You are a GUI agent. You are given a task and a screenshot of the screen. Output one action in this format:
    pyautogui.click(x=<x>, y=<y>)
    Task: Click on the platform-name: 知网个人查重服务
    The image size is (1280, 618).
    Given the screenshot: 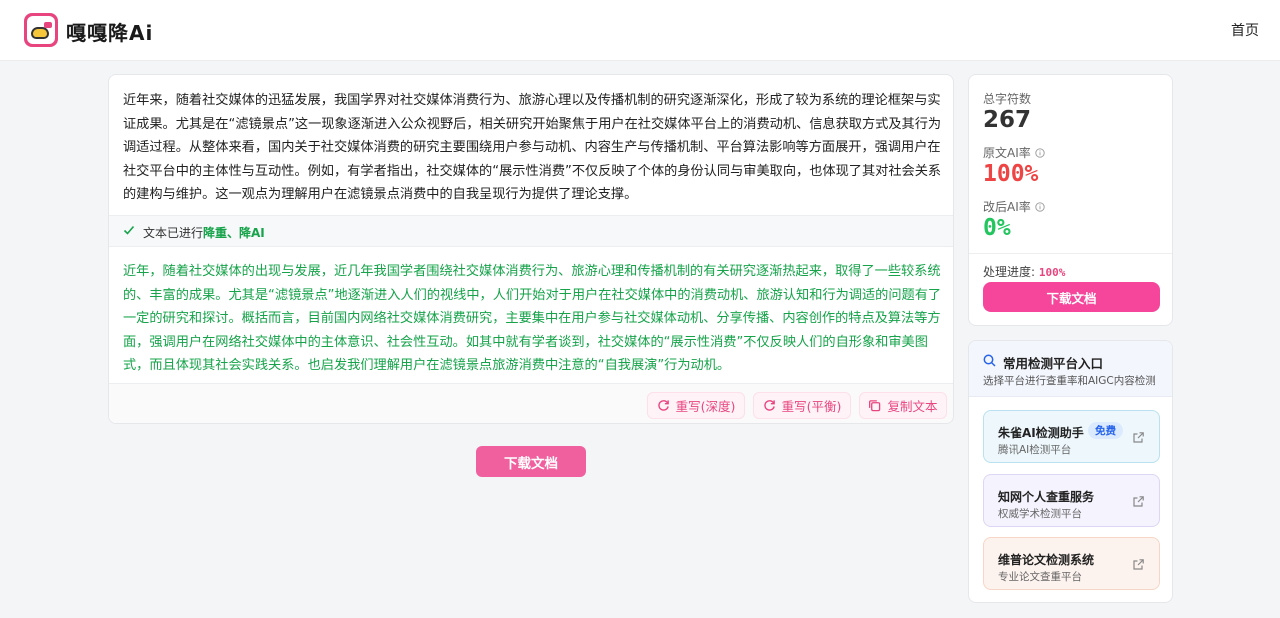 What is the action you would take?
    pyautogui.click(x=1046, y=497)
    